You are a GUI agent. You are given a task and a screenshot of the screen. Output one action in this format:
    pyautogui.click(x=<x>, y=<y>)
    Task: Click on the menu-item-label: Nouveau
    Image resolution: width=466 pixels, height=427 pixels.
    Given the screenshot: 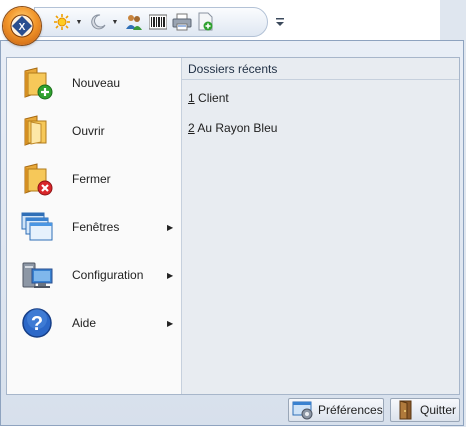 What is the action you would take?
    pyautogui.click(x=96, y=83)
    